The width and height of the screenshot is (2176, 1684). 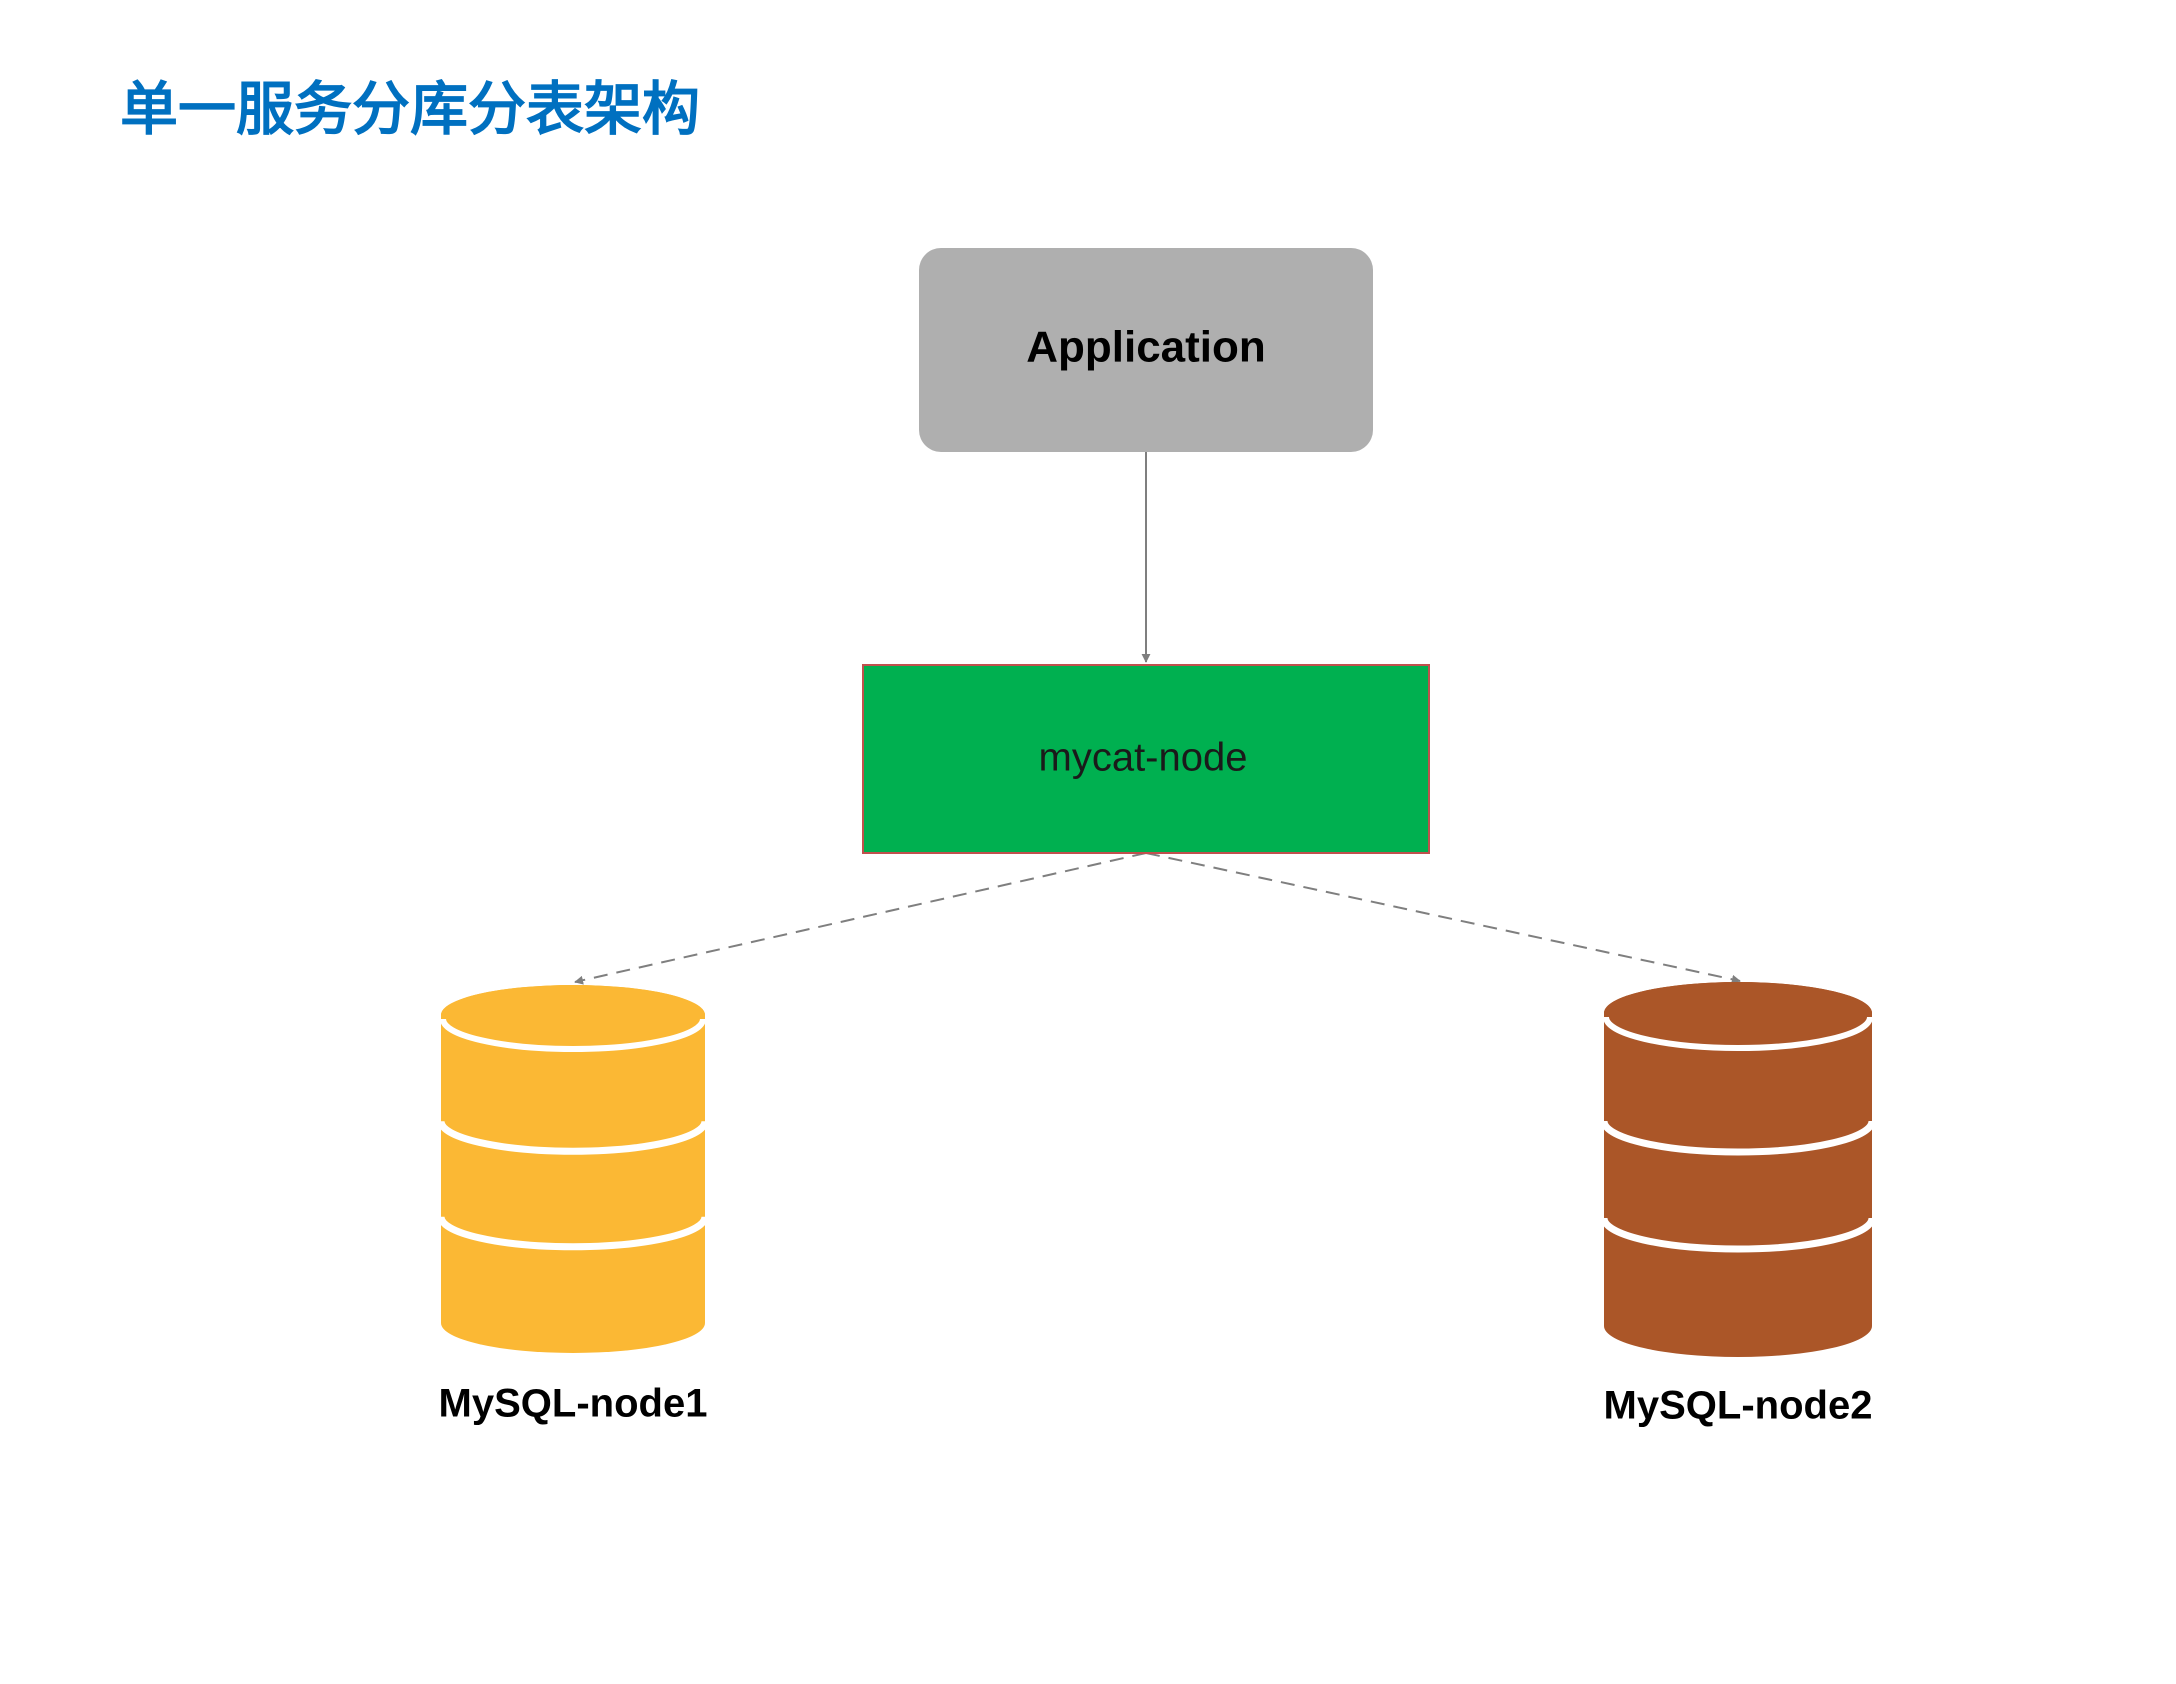 I want to click on application-node: Application, so click(x=1146, y=350).